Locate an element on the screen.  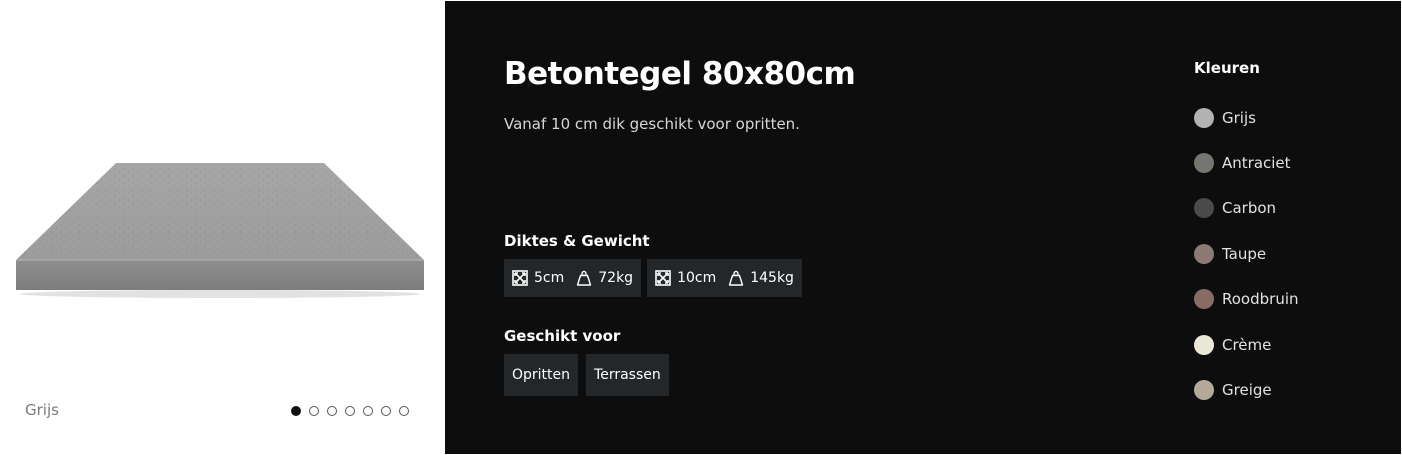
spec-thickness: 10cm is located at coordinates (697, 278).